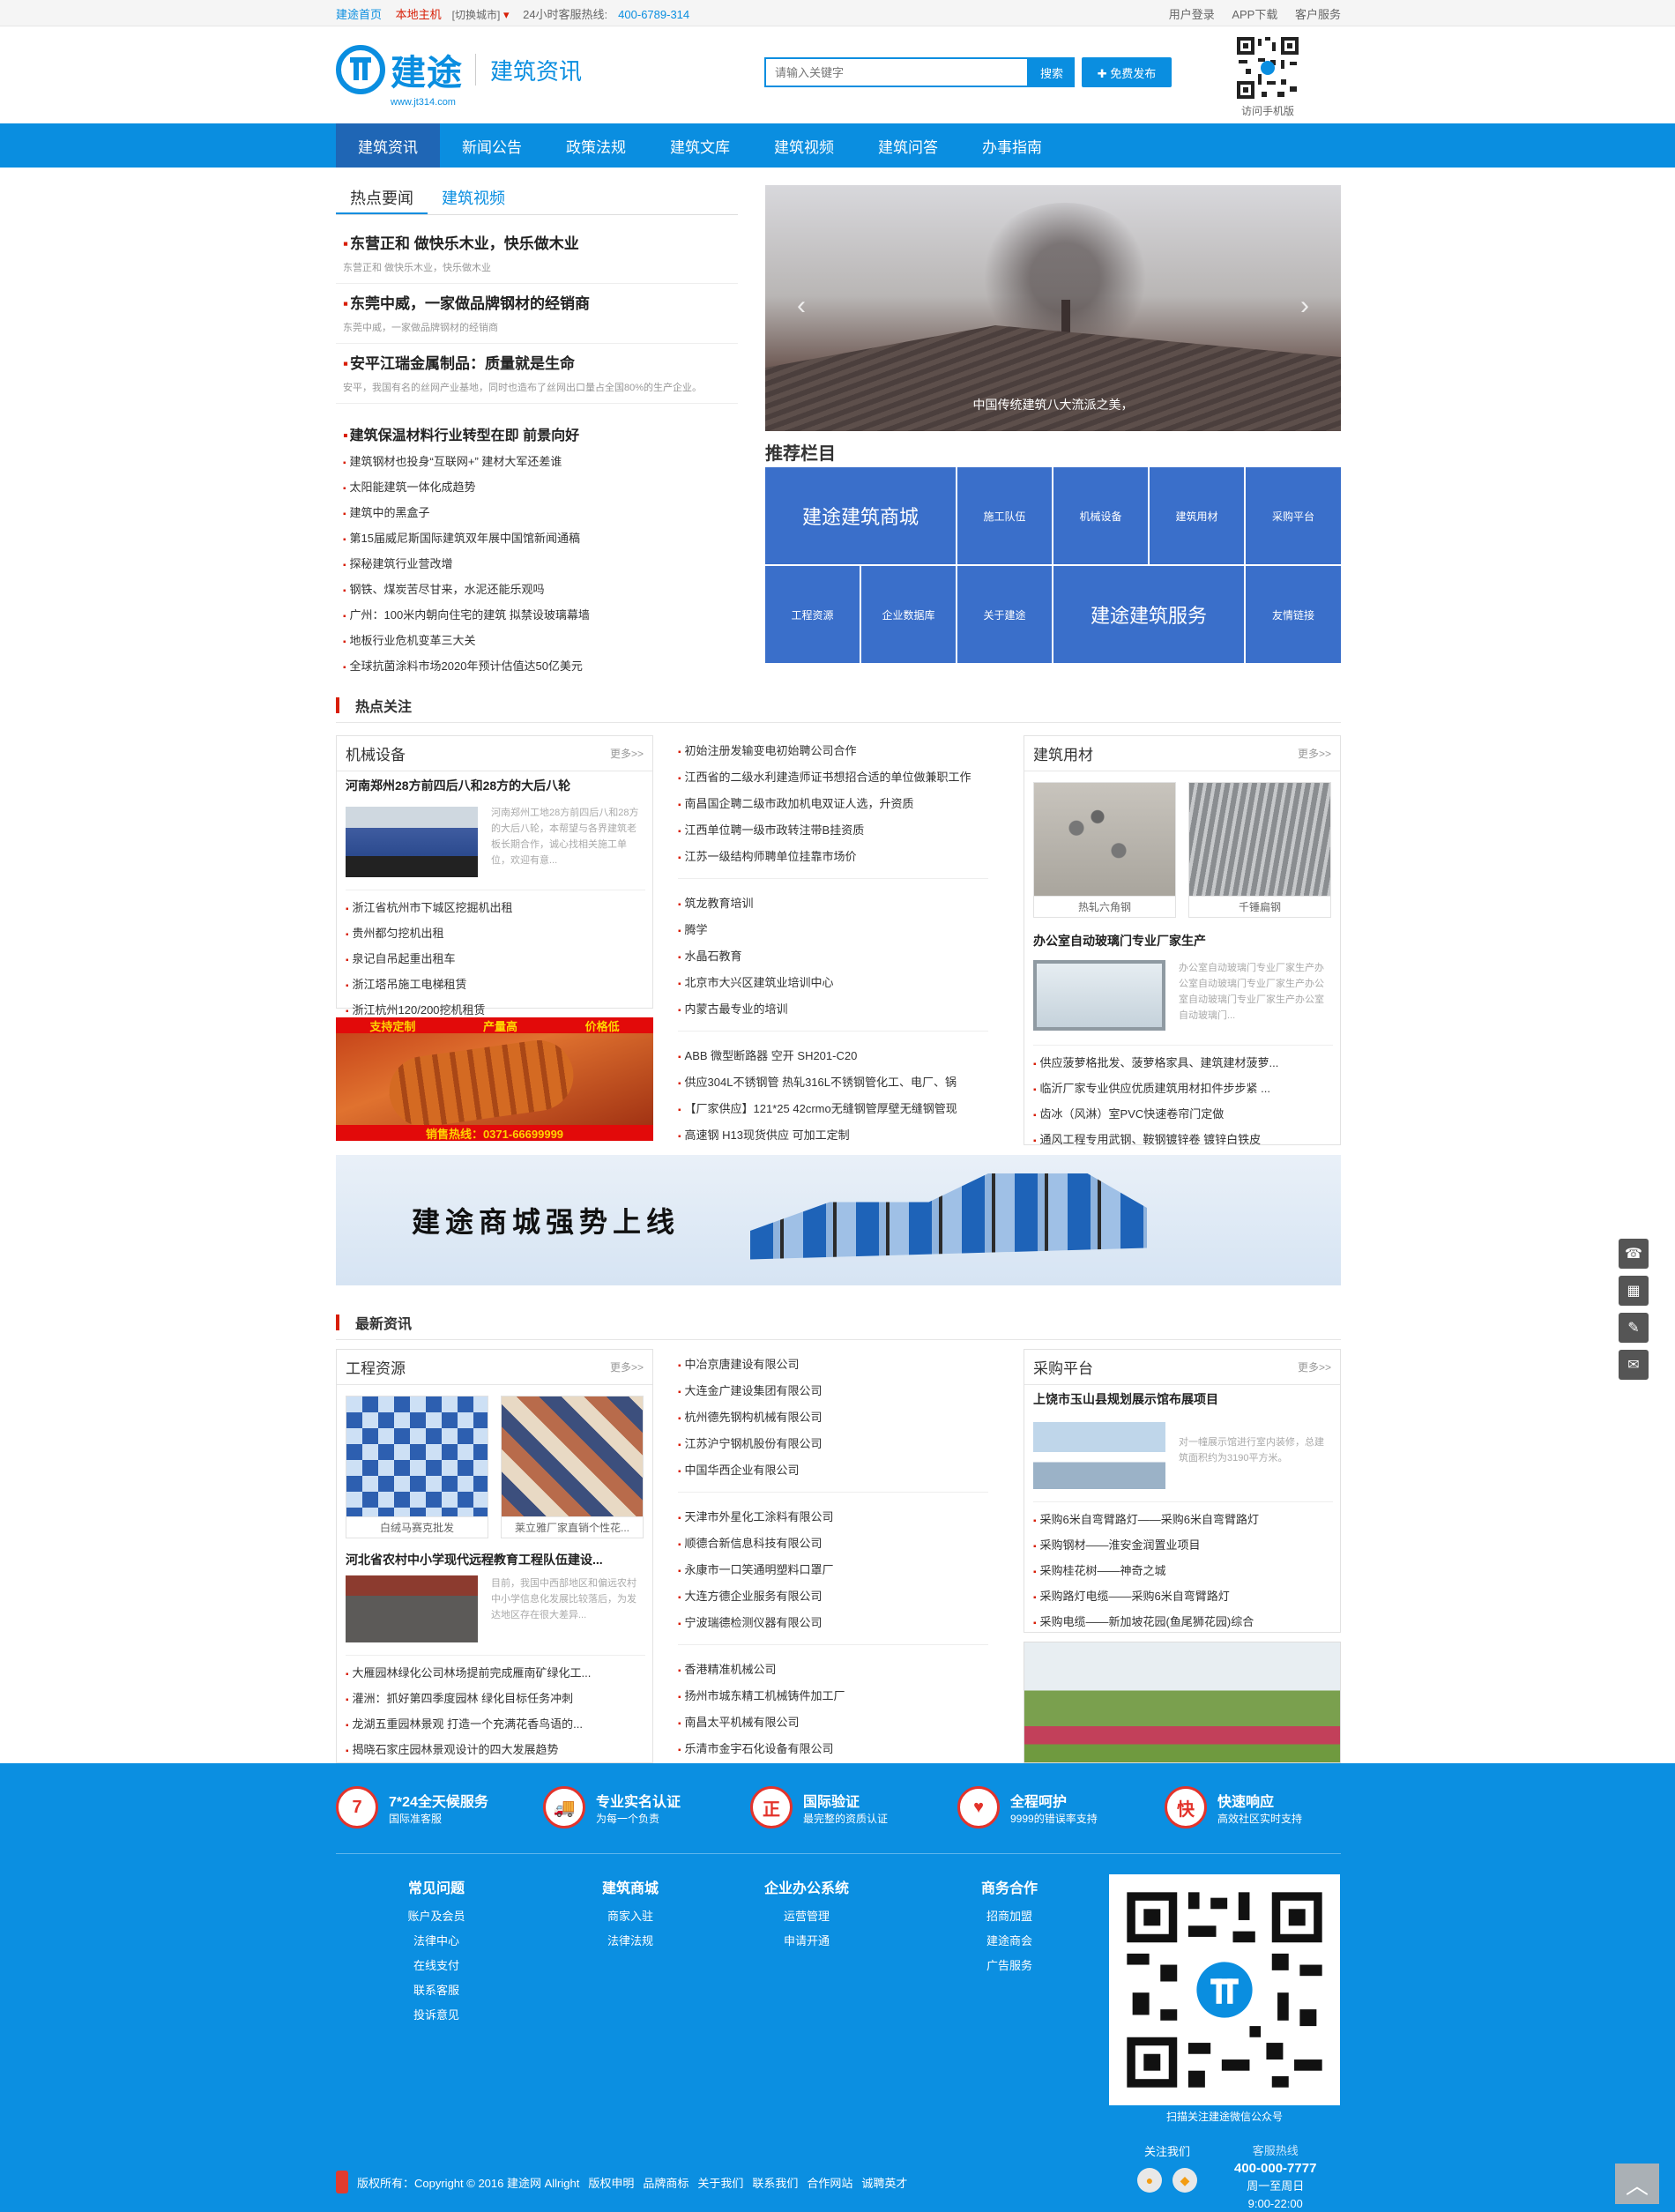 The image size is (1675, 2212). I want to click on city-switch: 本地主机 [切换城市] ▾, so click(453, 14).